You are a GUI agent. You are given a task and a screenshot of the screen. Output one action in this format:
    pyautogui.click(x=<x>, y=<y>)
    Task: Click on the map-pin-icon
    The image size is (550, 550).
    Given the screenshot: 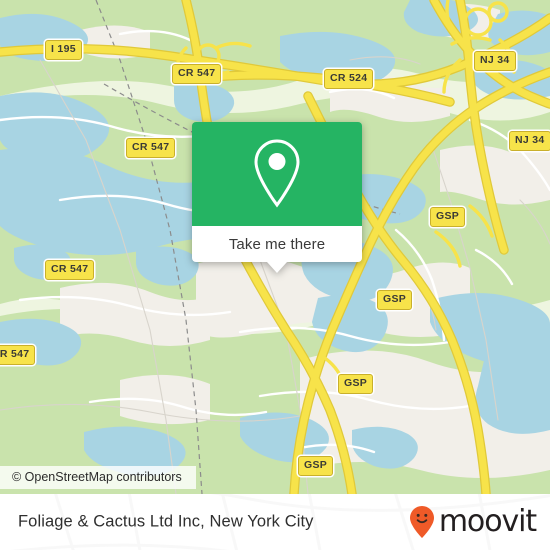 What is the action you would take?
    pyautogui.click(x=277, y=173)
    